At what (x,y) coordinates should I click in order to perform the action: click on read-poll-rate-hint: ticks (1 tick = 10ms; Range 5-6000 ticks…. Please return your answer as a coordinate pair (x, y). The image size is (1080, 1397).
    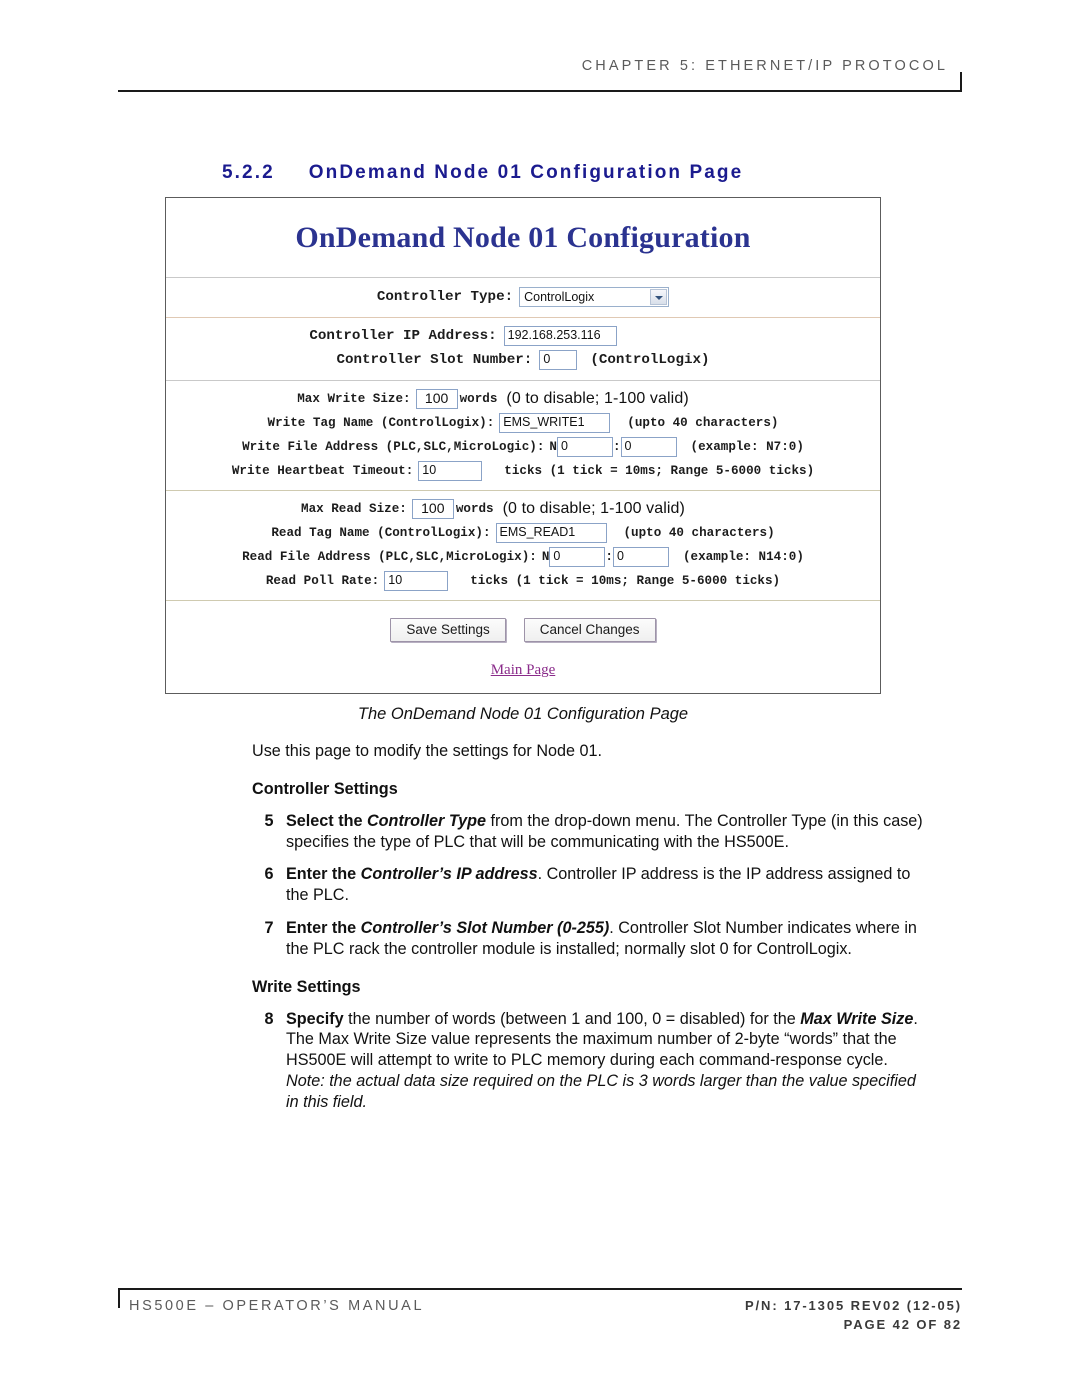
    Looking at the image, I should click on (625, 581).